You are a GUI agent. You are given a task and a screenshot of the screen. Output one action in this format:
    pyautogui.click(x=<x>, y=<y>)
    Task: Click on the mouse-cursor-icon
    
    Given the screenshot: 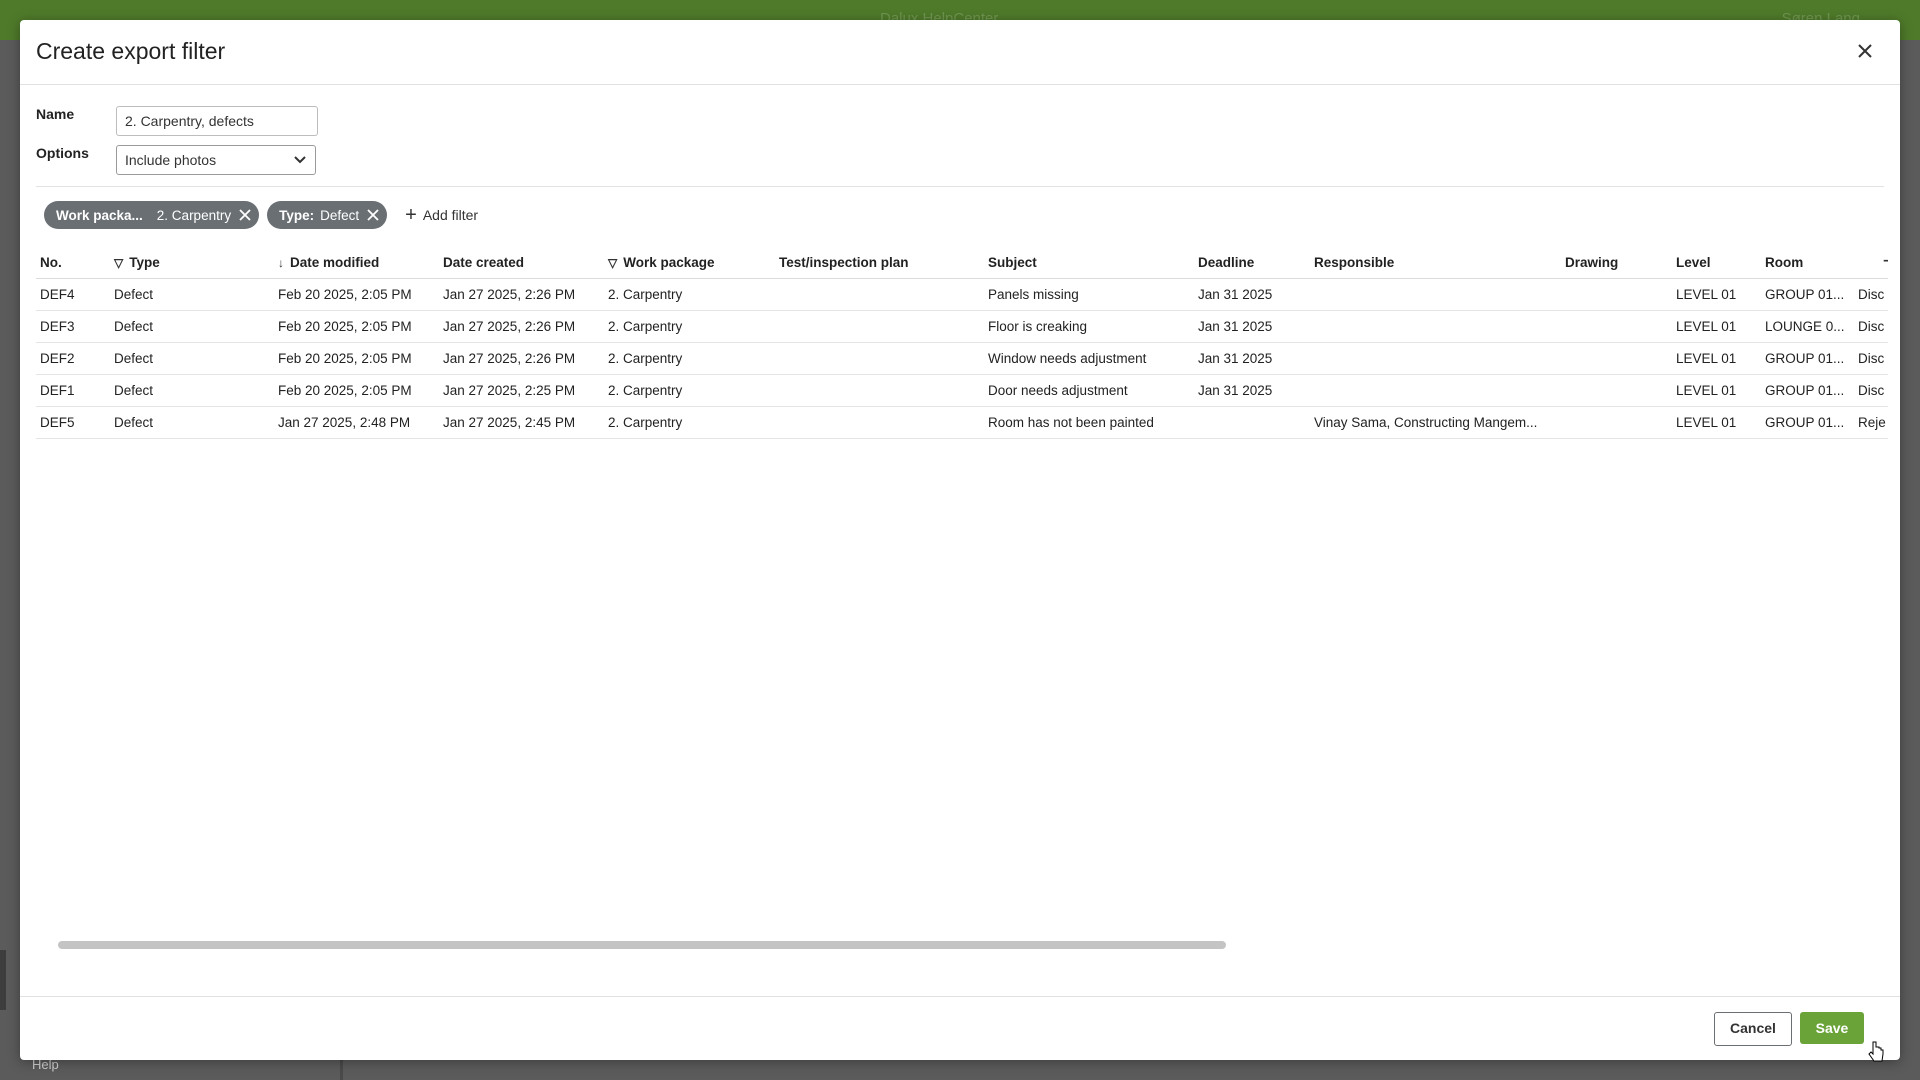 What is the action you would take?
    pyautogui.click(x=1876, y=1051)
    